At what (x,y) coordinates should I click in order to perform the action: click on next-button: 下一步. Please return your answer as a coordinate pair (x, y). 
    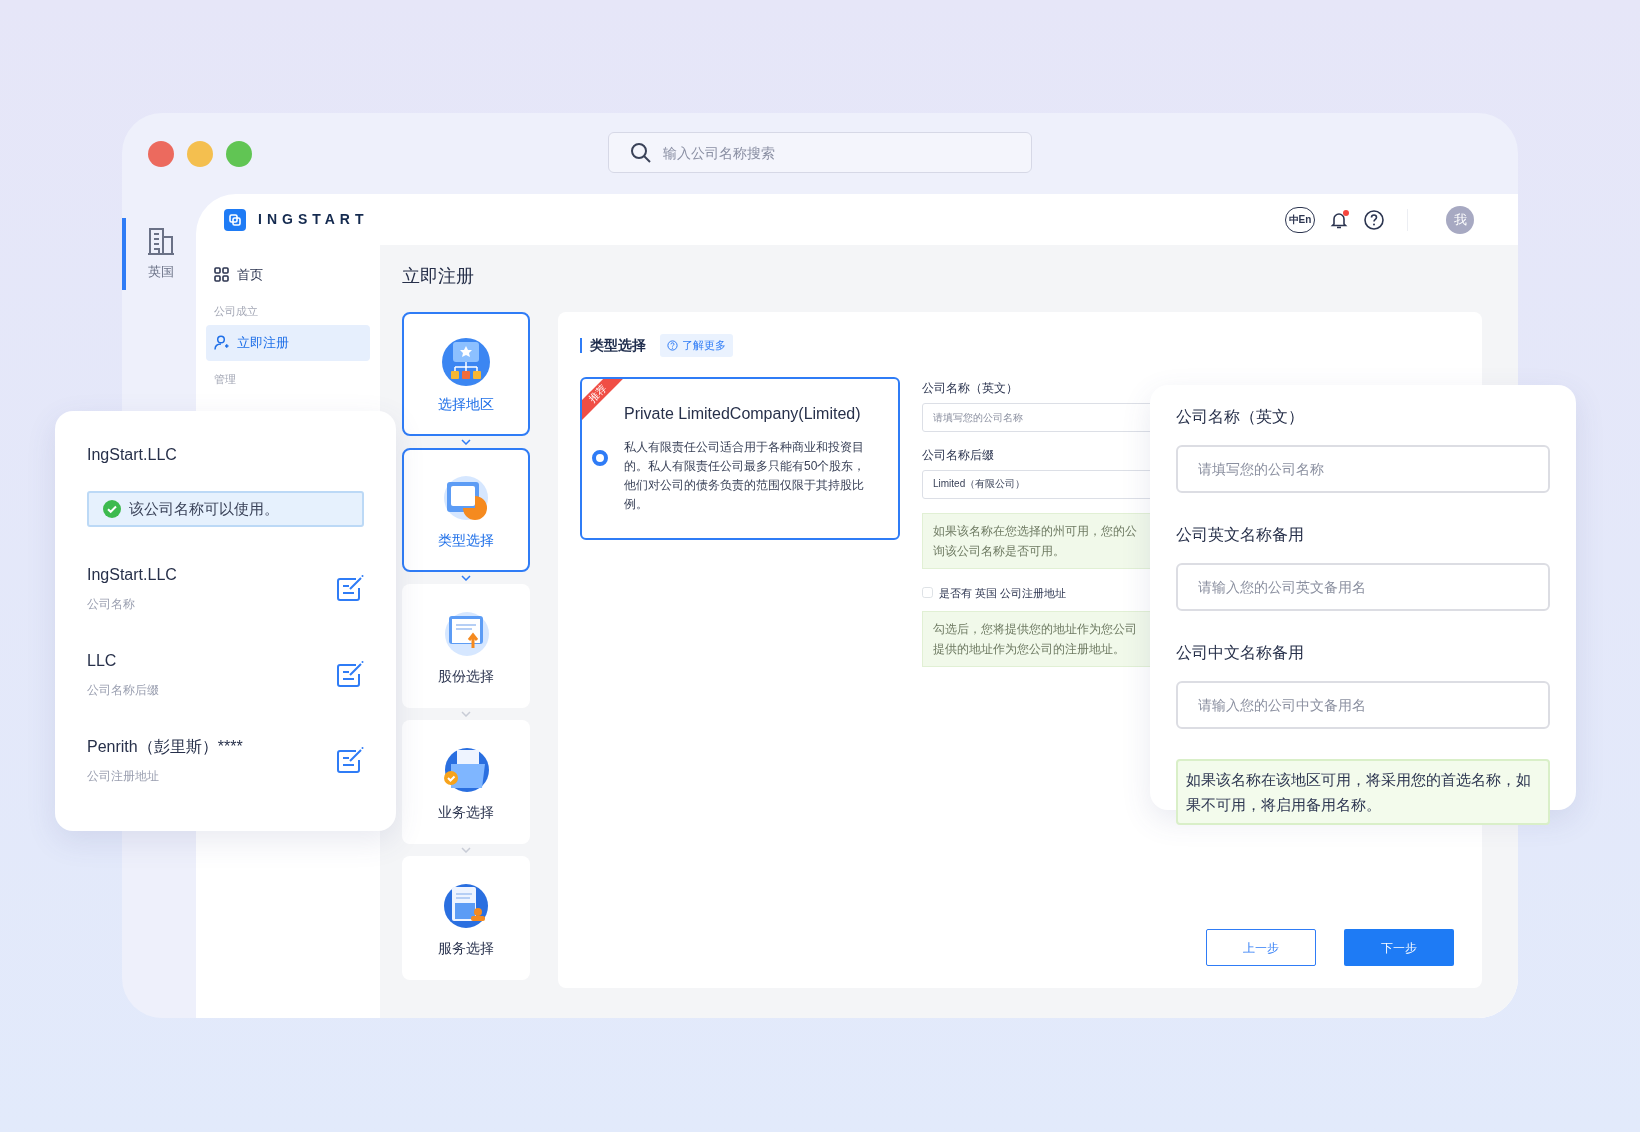
    Looking at the image, I should click on (1399, 947).